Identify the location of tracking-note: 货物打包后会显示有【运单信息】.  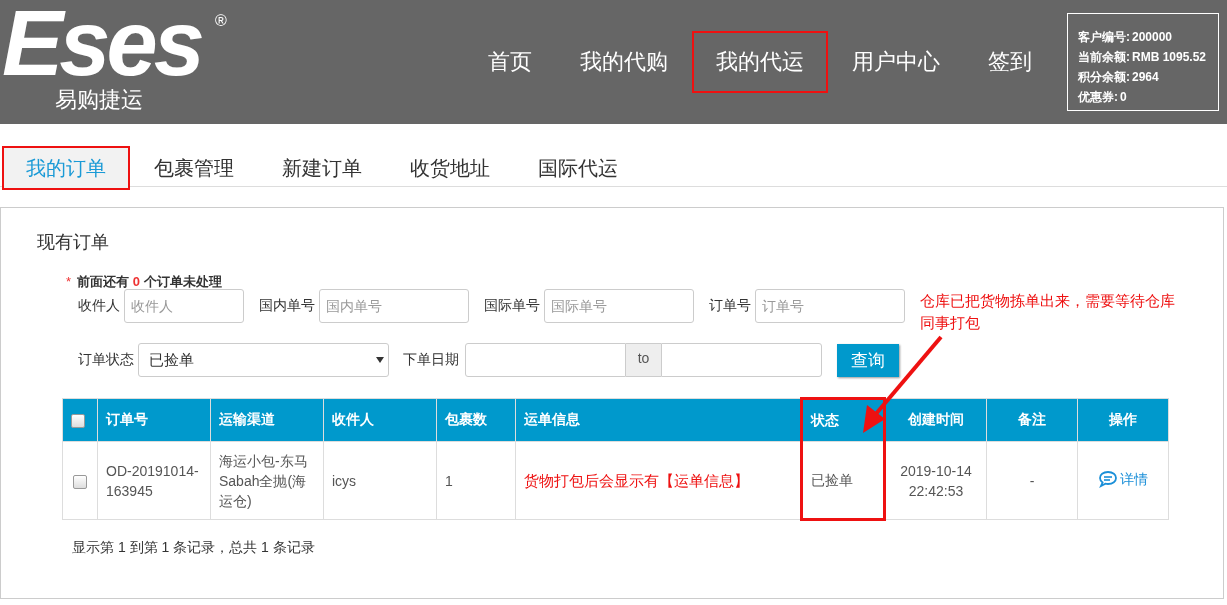
(636, 480).